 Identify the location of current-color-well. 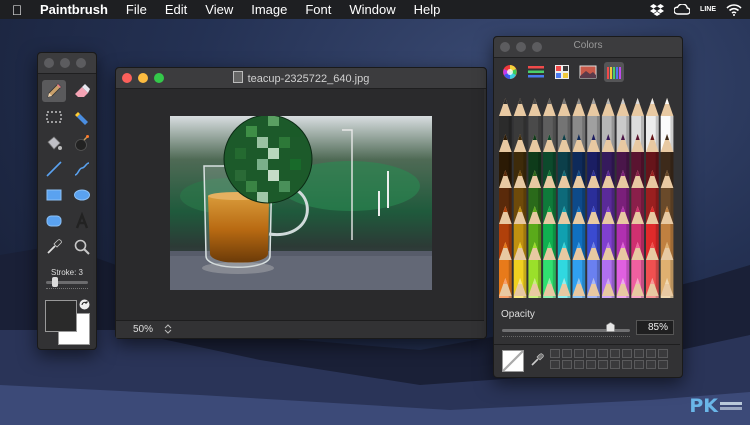
(513, 361).